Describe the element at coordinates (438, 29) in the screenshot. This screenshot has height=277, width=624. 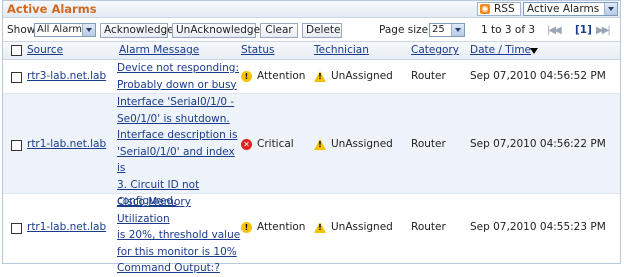
I see `page-size-value: 25` at that location.